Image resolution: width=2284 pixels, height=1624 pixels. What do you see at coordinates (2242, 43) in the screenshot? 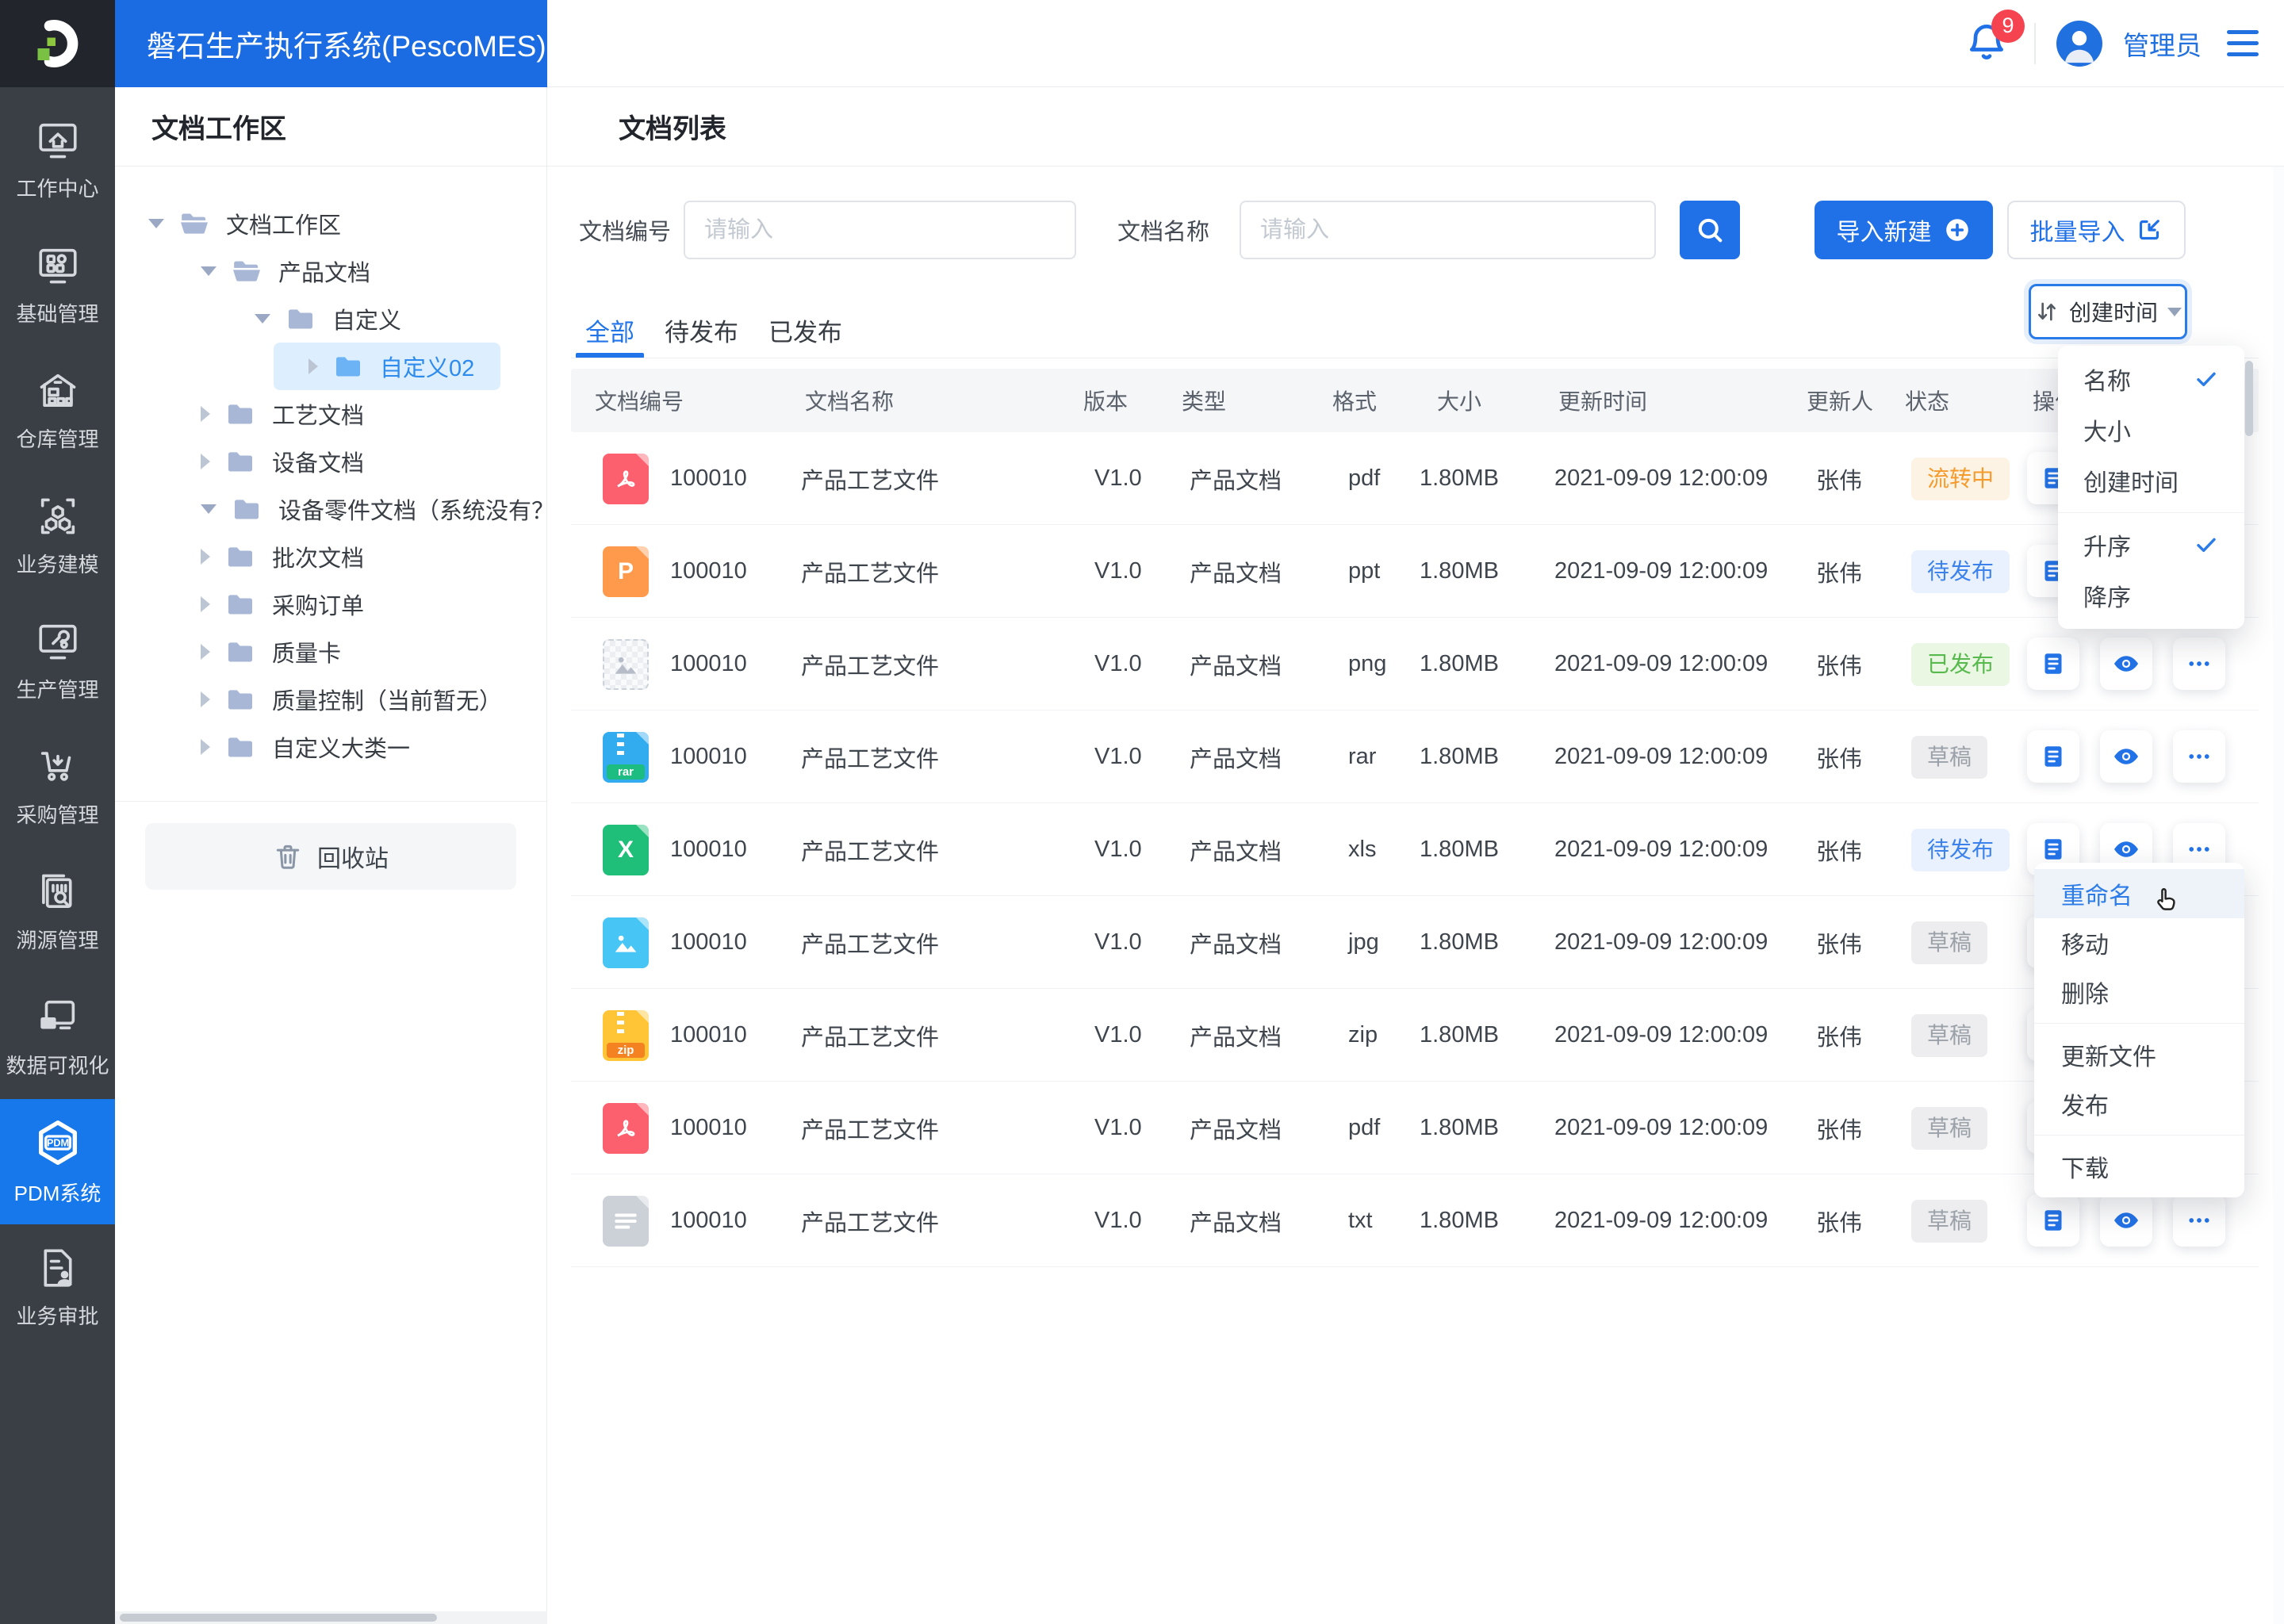
I see `menu-button` at bounding box center [2242, 43].